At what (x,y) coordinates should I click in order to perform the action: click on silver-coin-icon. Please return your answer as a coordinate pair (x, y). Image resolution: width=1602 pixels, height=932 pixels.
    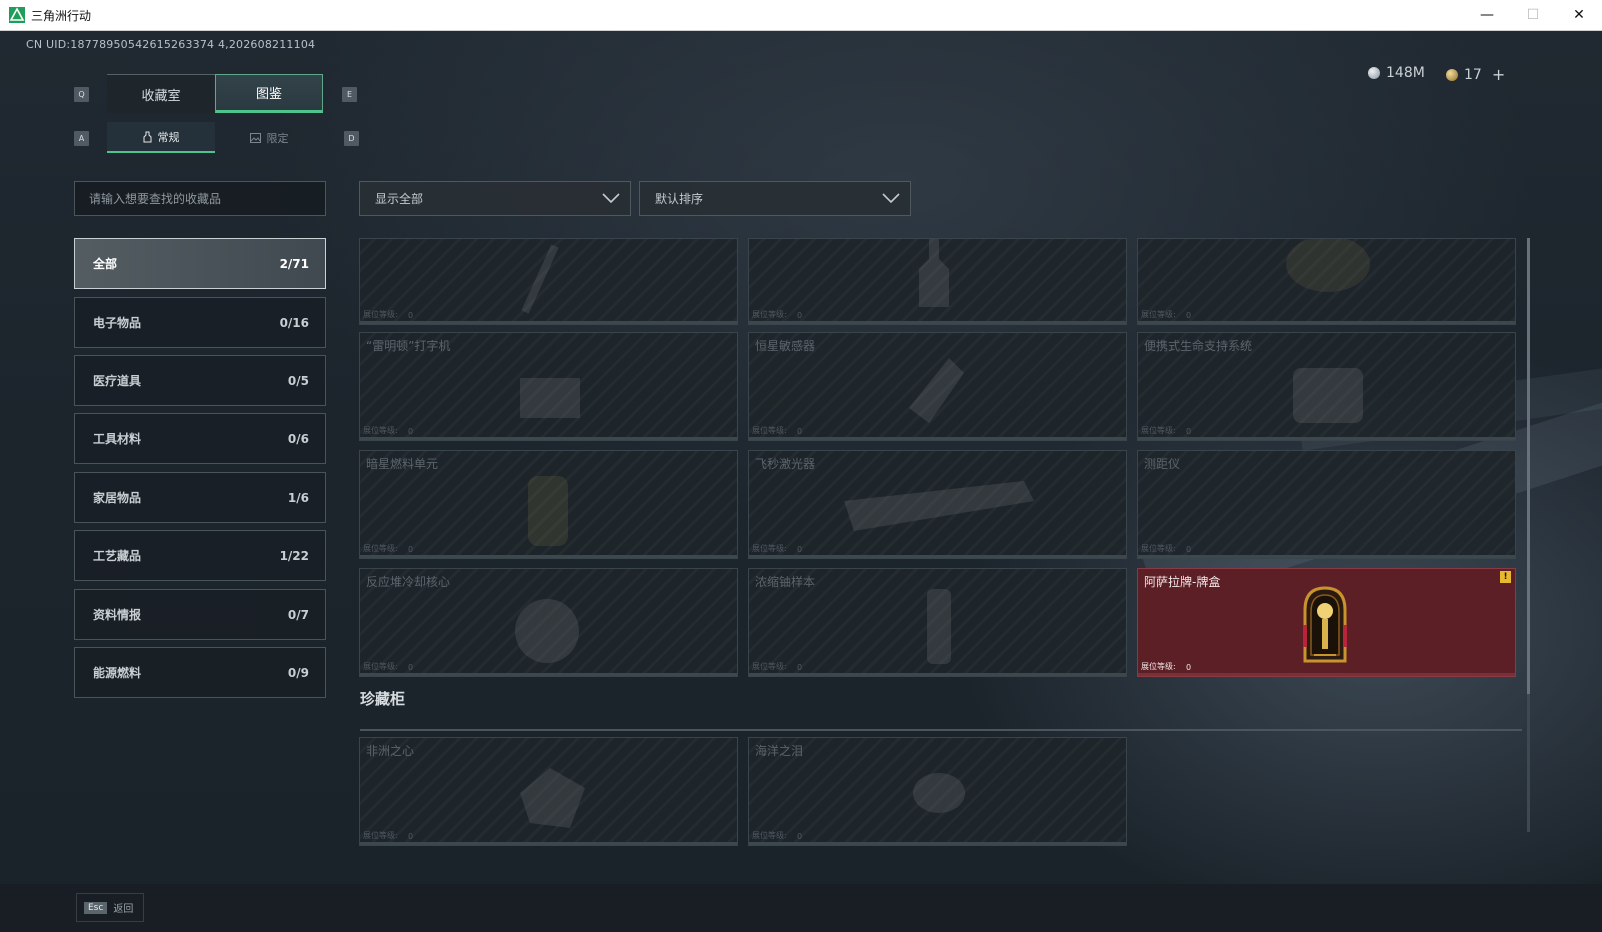
    Looking at the image, I should click on (1374, 73).